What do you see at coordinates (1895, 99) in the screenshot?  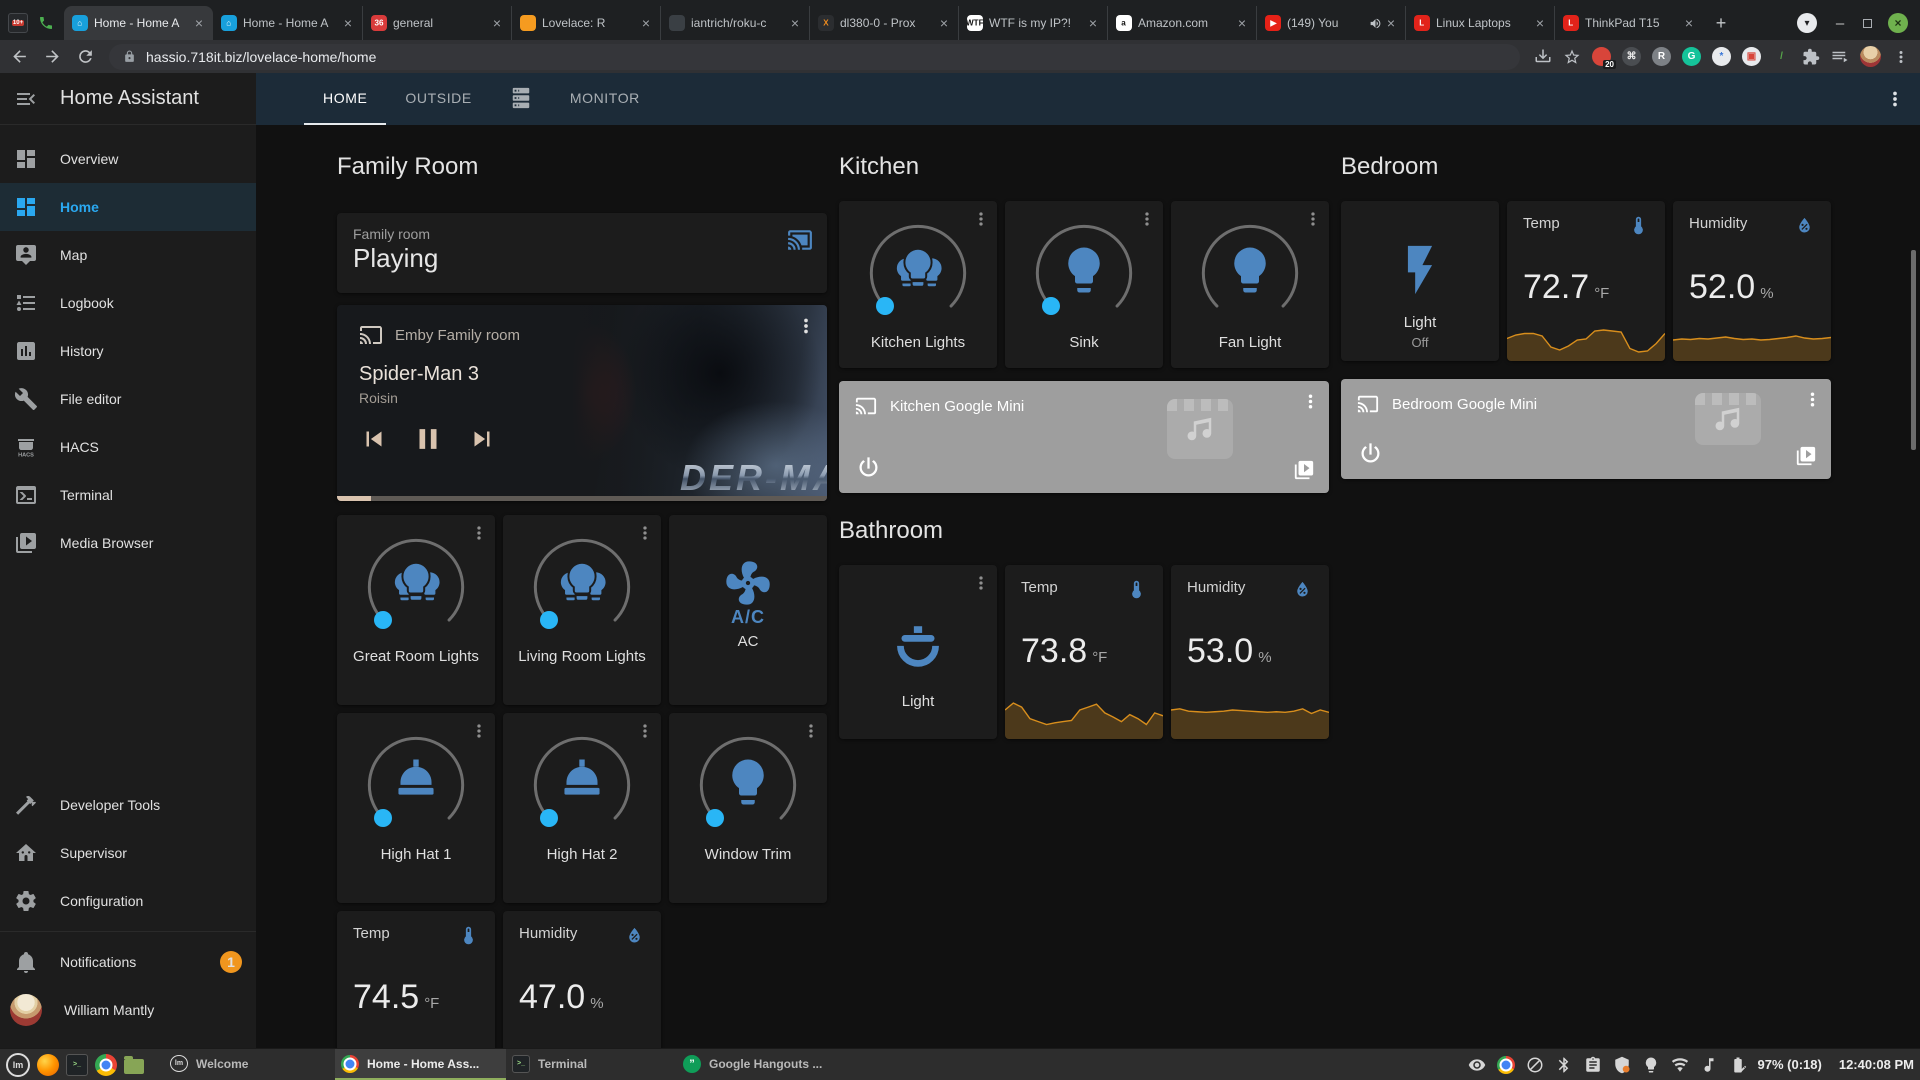 I see `header-menu-icon` at bounding box center [1895, 99].